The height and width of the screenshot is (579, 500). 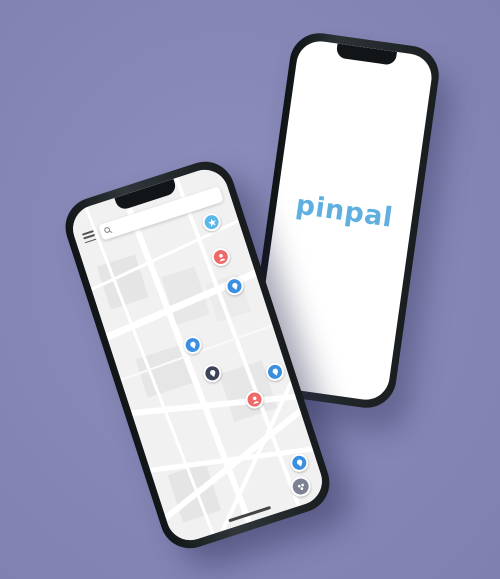 I want to click on cluster-icon, so click(x=300, y=486).